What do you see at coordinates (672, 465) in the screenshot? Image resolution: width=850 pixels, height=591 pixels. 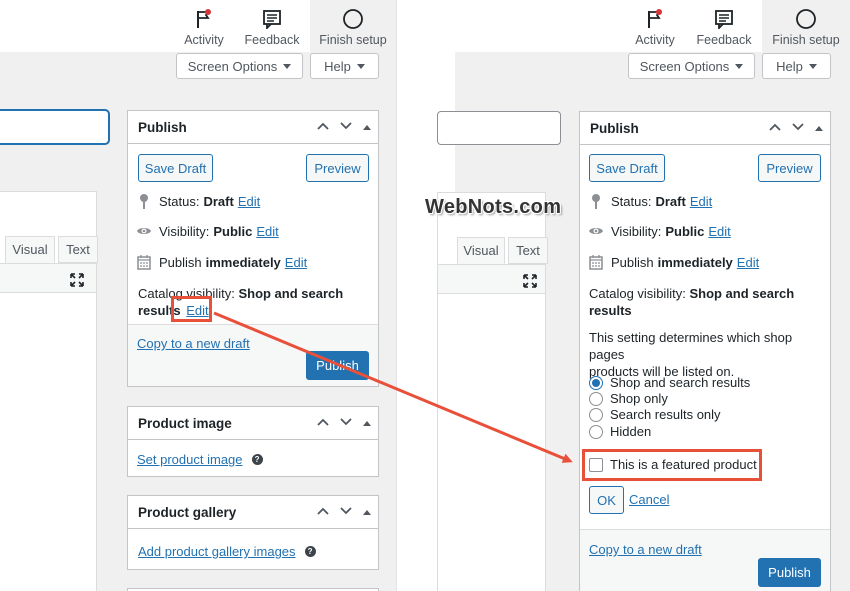 I see `highlight-featured-box` at bounding box center [672, 465].